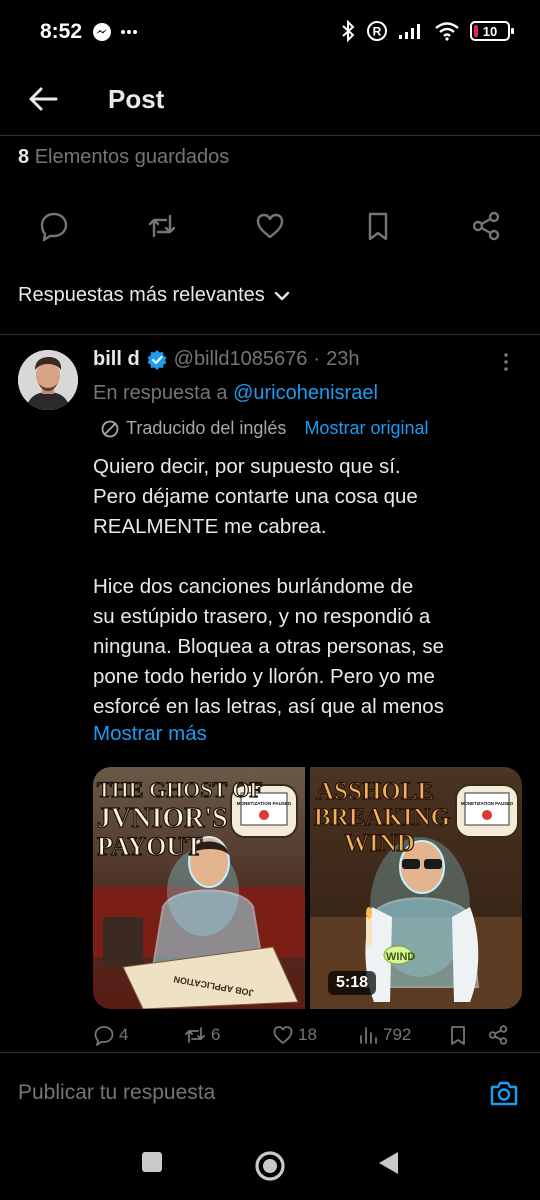  What do you see at coordinates (379, 843) in the screenshot?
I see `media-title-line: WIND` at bounding box center [379, 843].